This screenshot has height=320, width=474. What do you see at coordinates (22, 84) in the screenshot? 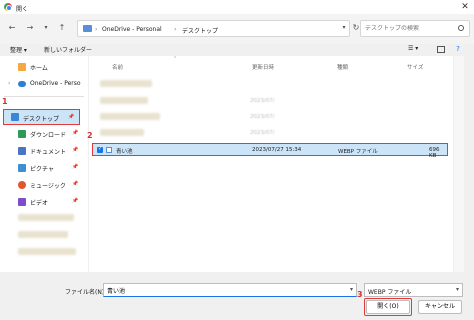
I see `cloud-icon` at bounding box center [22, 84].